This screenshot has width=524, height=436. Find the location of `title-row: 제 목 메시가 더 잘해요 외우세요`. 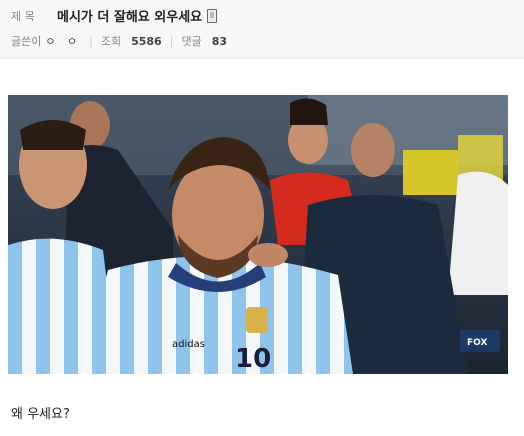

title-row: 제 목 메시가 더 잘해요 외우세요 is located at coordinates (114, 15).